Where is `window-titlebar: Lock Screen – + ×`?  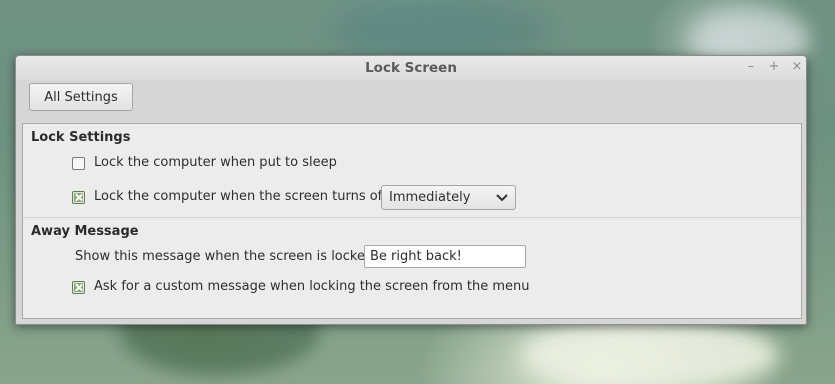
window-titlebar: Lock Screen – + × is located at coordinates (411, 68).